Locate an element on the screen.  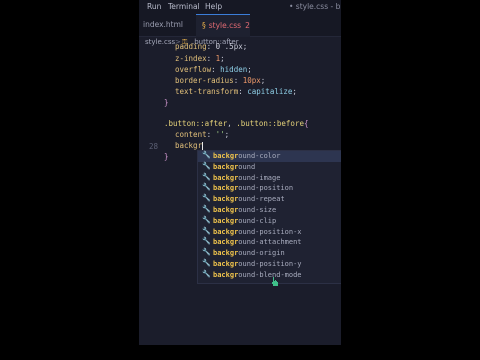
suggestion-item: 🔧 background-image is located at coordinates (269, 178).